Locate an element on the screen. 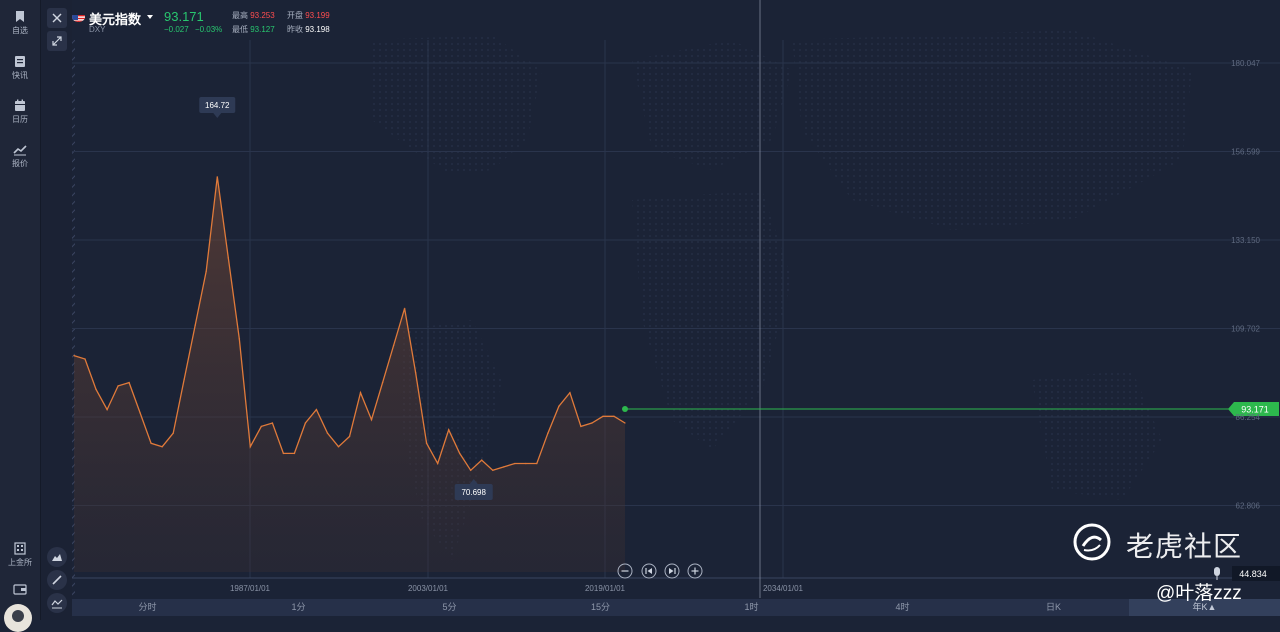 The width and height of the screenshot is (1280, 632). y-tick-label: 180.047 is located at coordinates (1245, 63).